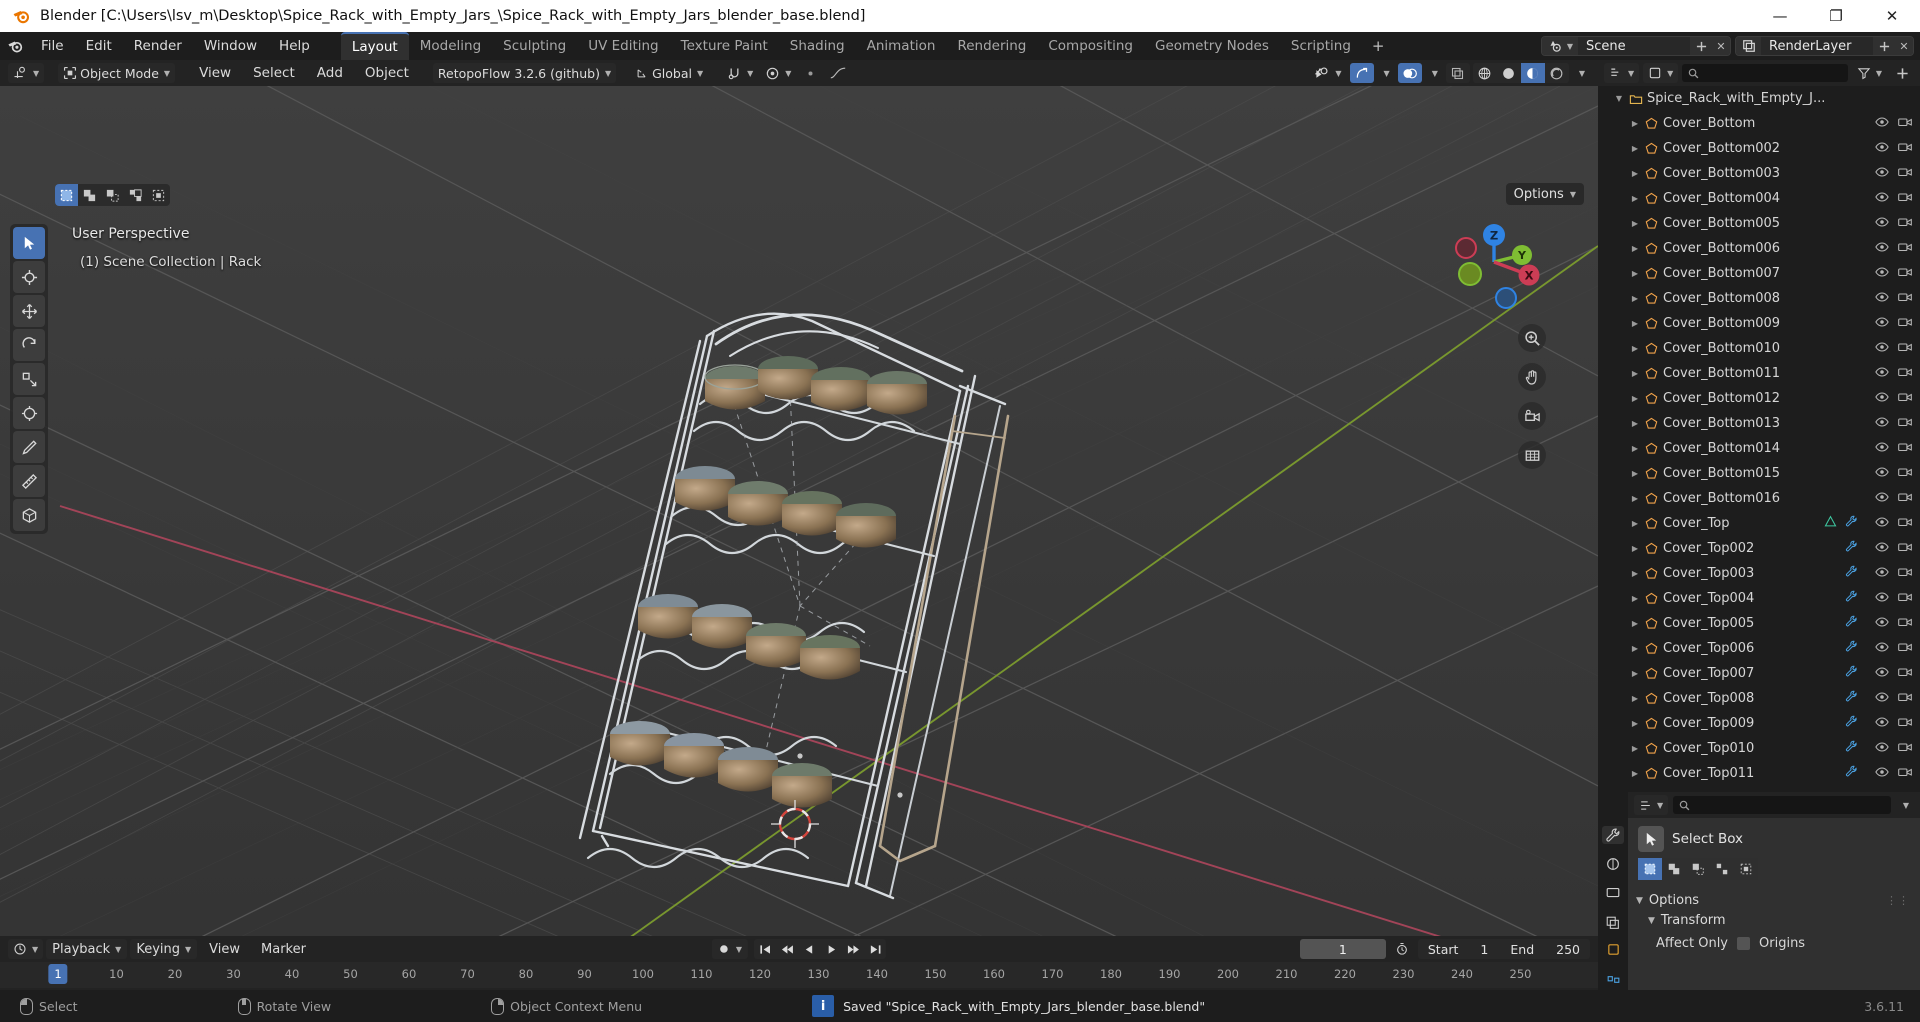 This screenshot has width=1920, height=1022. What do you see at coordinates (1386, 73) in the screenshot?
I see `gizmo-options-dropdown: ▼` at bounding box center [1386, 73].